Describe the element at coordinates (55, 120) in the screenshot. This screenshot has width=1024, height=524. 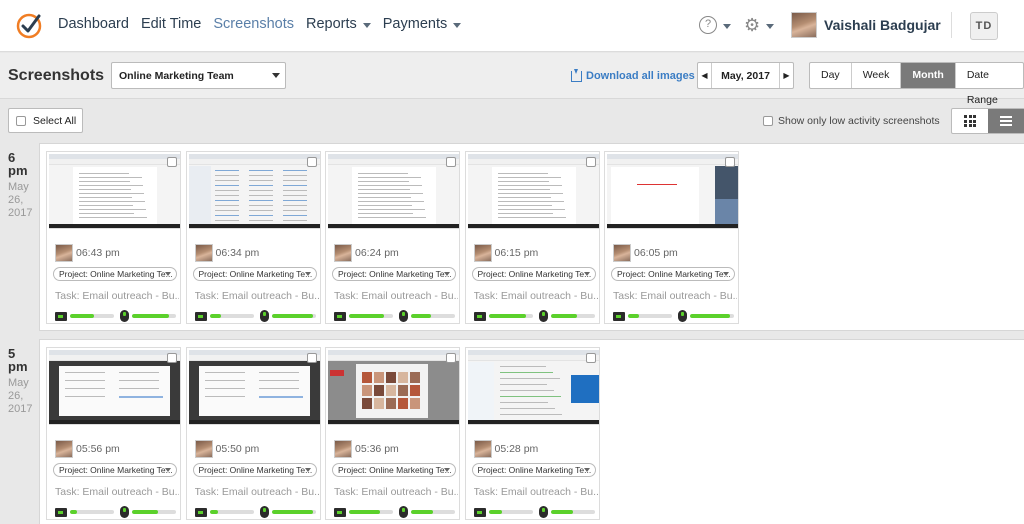
I see `select-all-label: Select All` at that location.